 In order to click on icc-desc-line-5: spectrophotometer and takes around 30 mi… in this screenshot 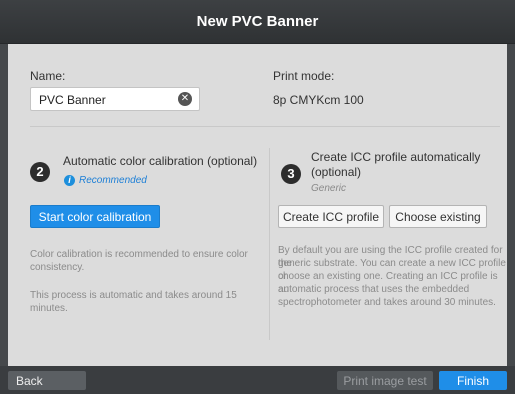, I will do `click(387, 302)`.